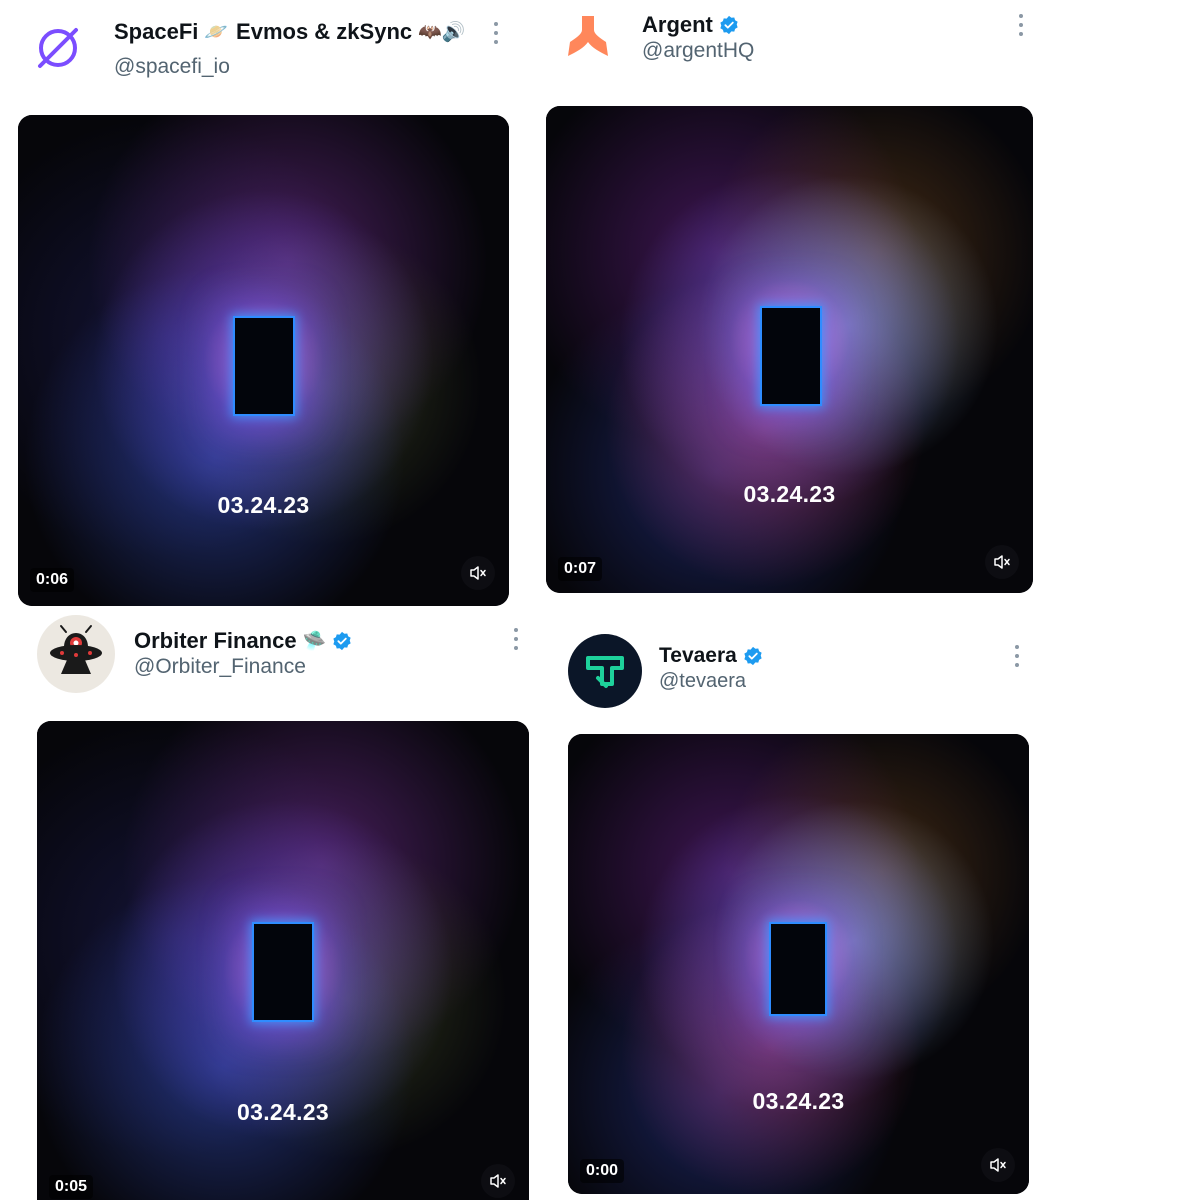 This screenshot has width=1200, height=1200. What do you see at coordinates (698, 656) in the screenshot?
I see `display-name: Tevaera` at bounding box center [698, 656].